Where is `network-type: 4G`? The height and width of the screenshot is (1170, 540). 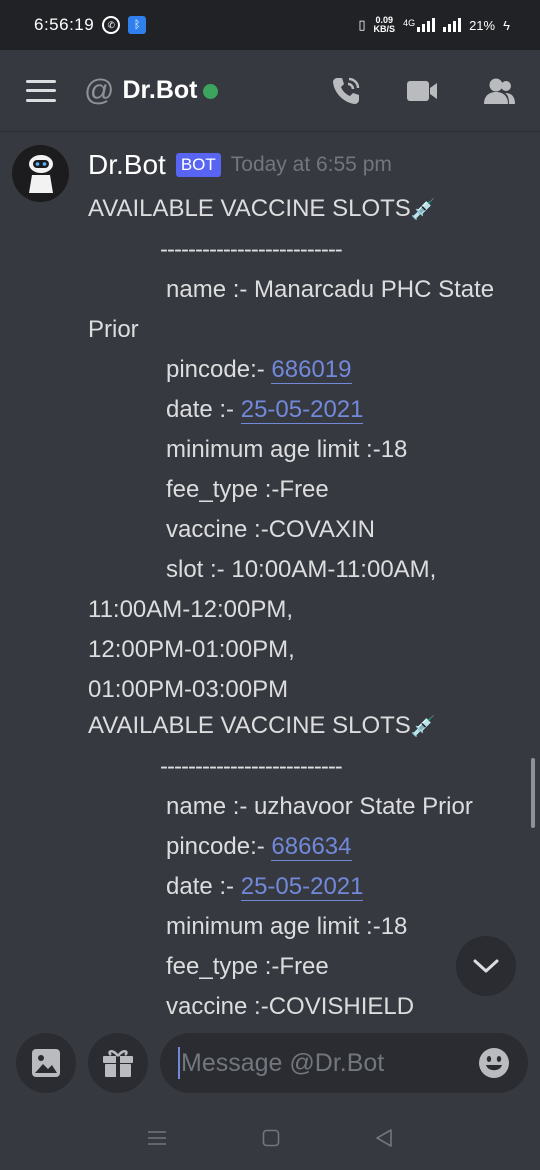
network-type: 4G is located at coordinates (409, 23).